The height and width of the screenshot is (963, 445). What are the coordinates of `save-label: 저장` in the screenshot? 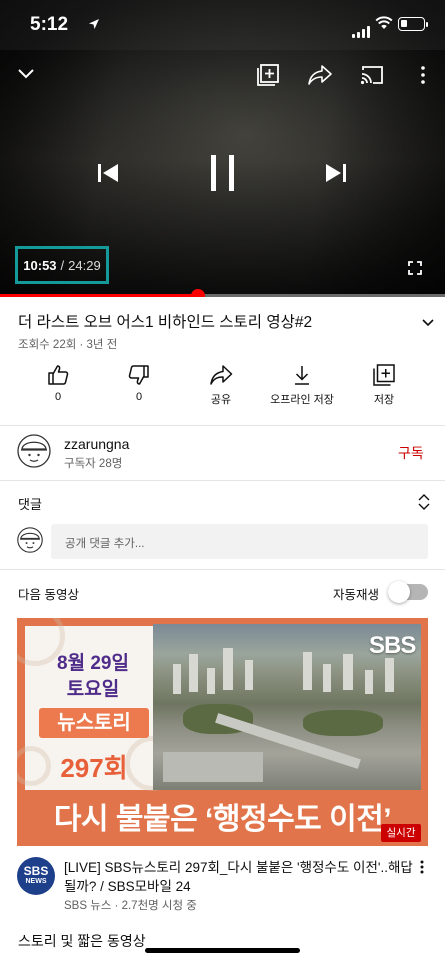 It's located at (384, 400).